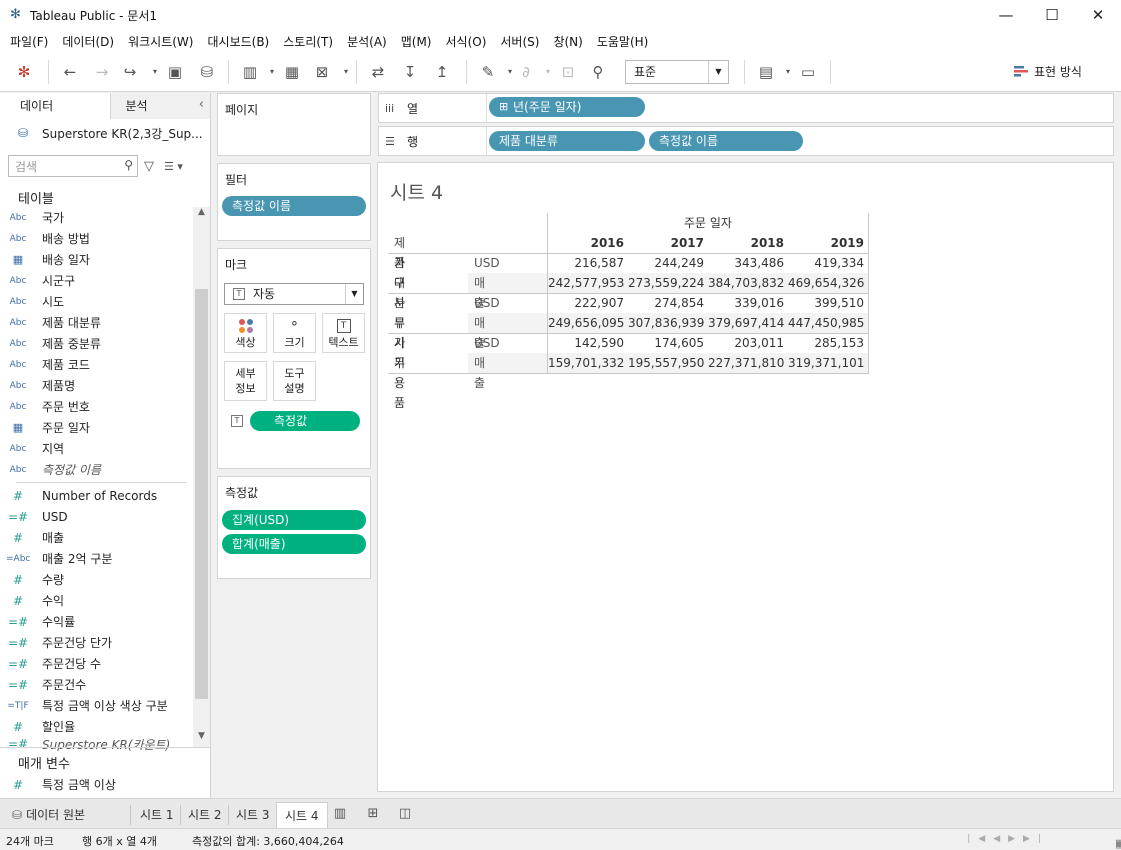  Describe the element at coordinates (746, 323) in the screenshot. I see `table-cell: 379,697,414` at that location.